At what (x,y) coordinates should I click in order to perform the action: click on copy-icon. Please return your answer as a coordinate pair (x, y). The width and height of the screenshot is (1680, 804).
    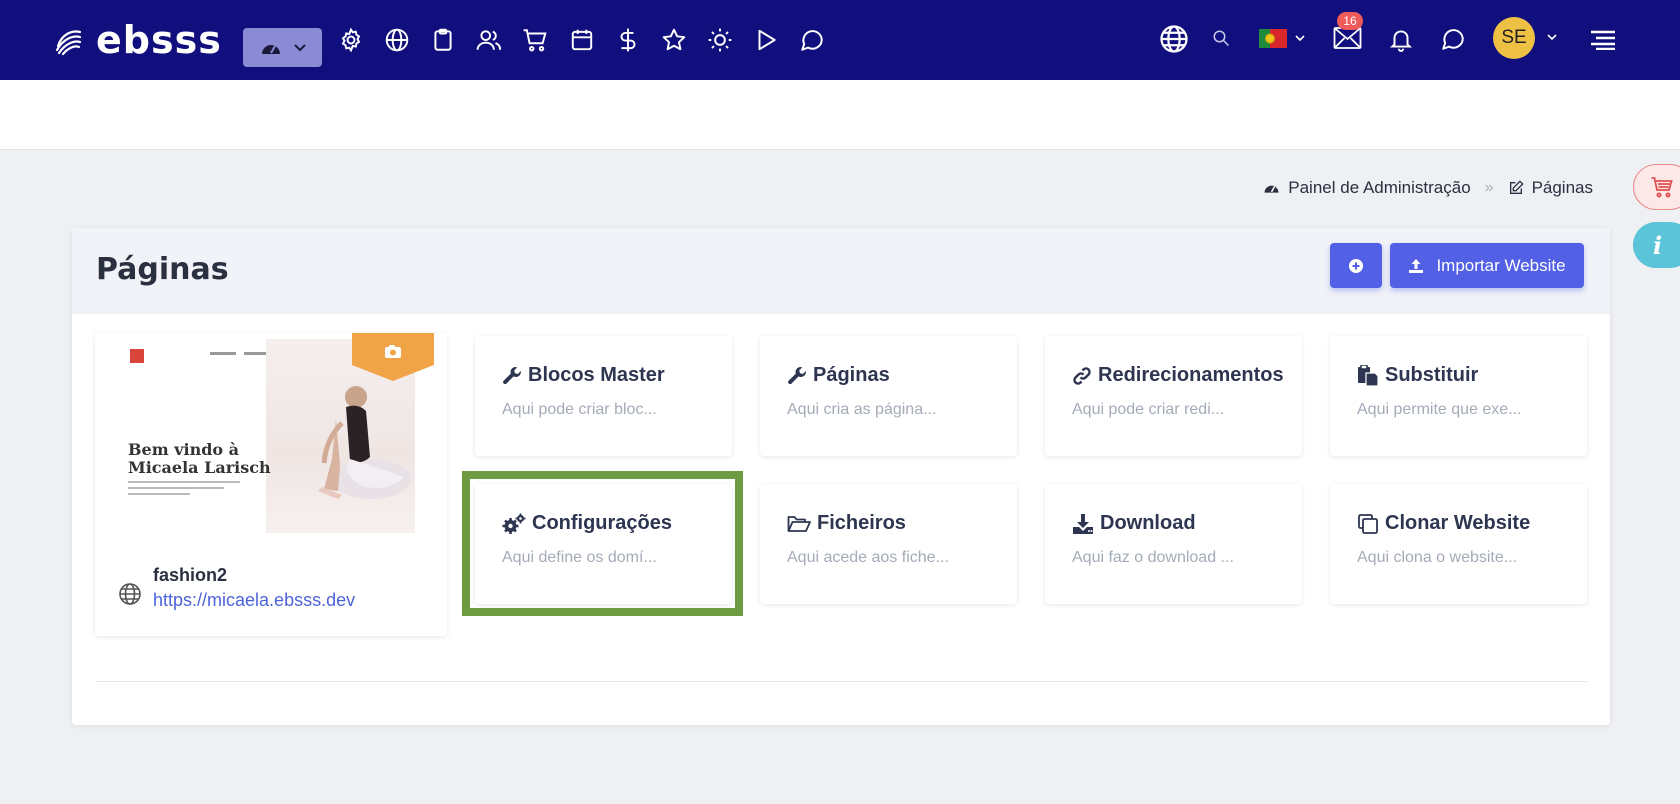
    Looking at the image, I should click on (1368, 523).